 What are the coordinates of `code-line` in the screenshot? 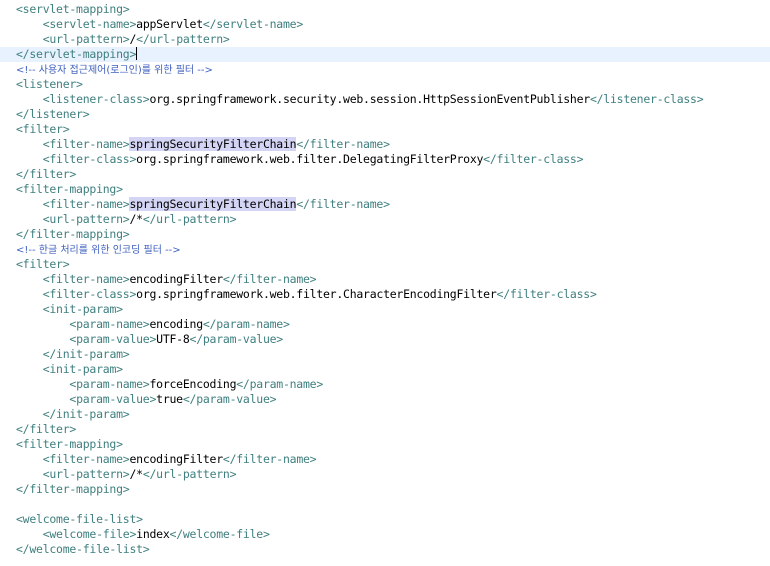 It's located at (385, 504).